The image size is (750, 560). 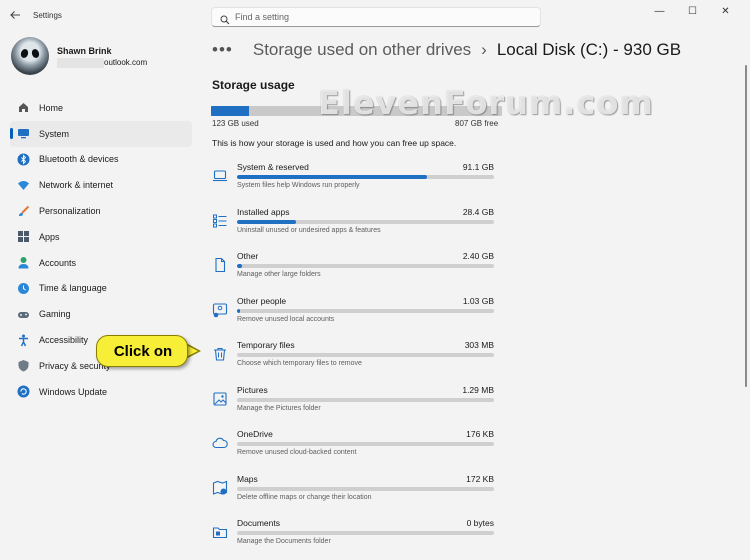 I want to click on sidebar-item-system: System, so click(x=101, y=133).